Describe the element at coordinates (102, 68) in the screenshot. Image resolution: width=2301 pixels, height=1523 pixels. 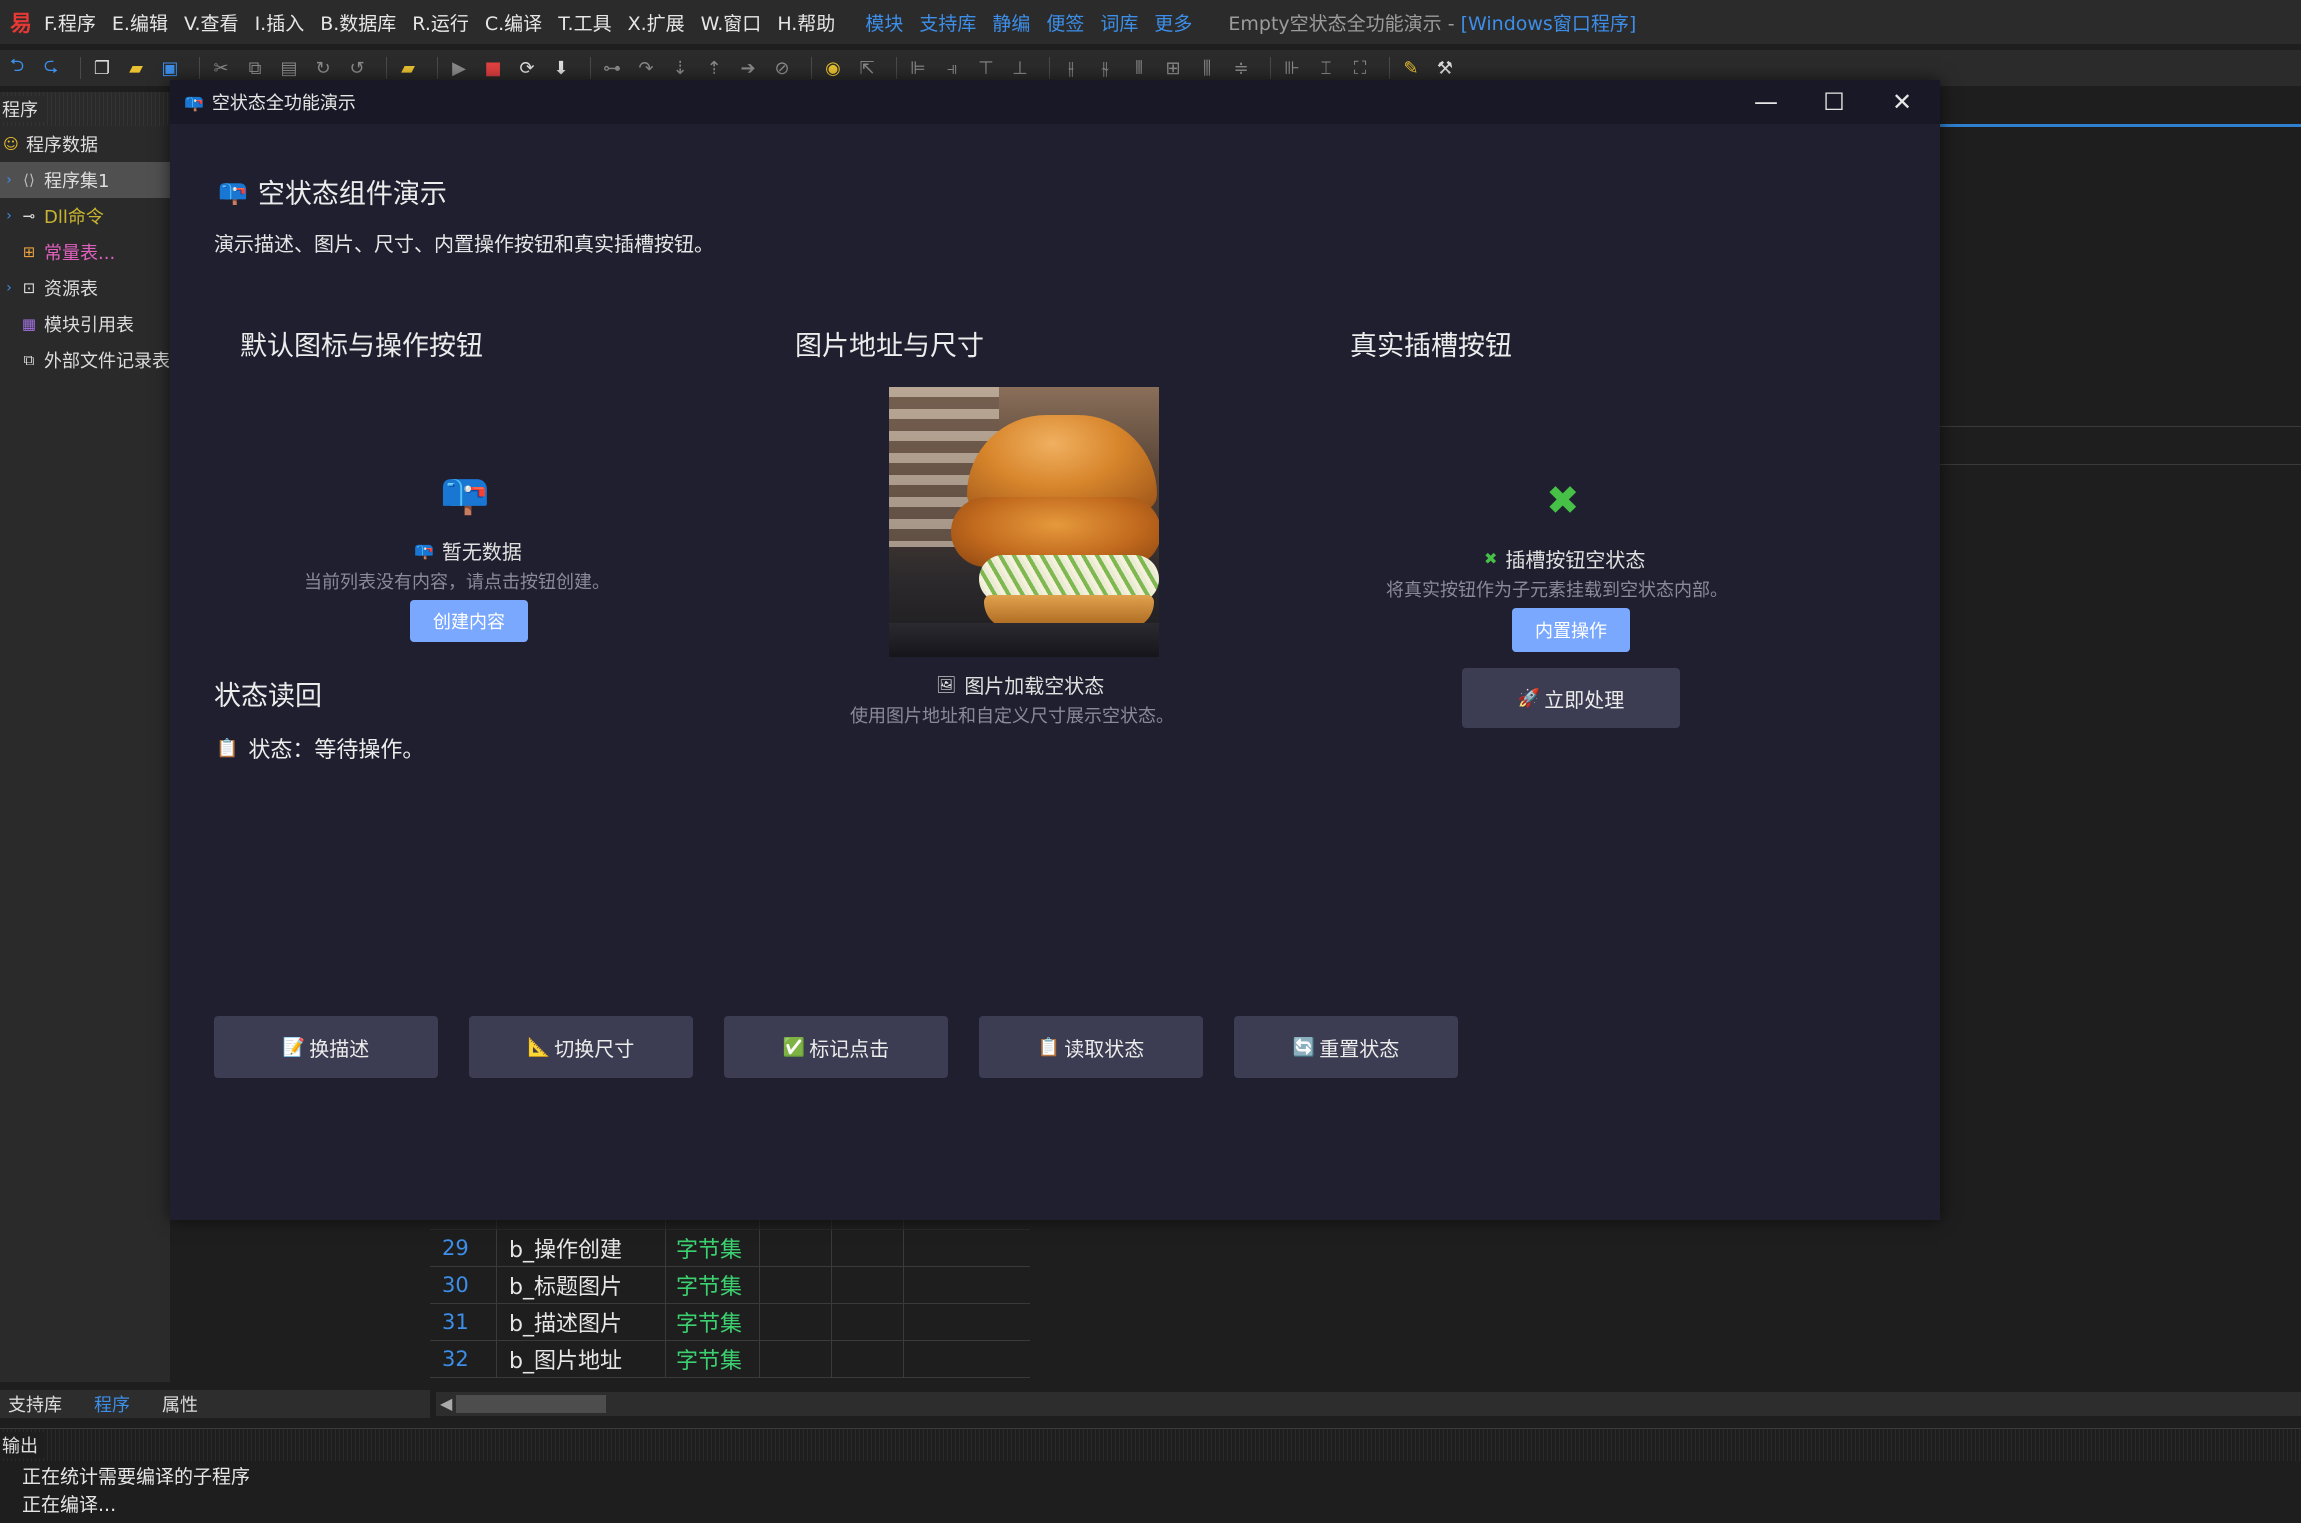
I see `new-file-icon: ❐` at that location.